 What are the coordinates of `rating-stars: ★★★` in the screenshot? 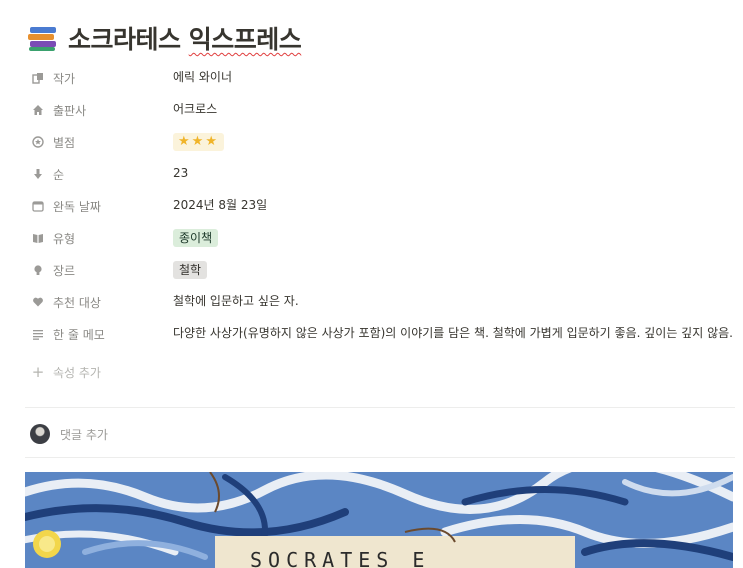 It's located at (198, 142).